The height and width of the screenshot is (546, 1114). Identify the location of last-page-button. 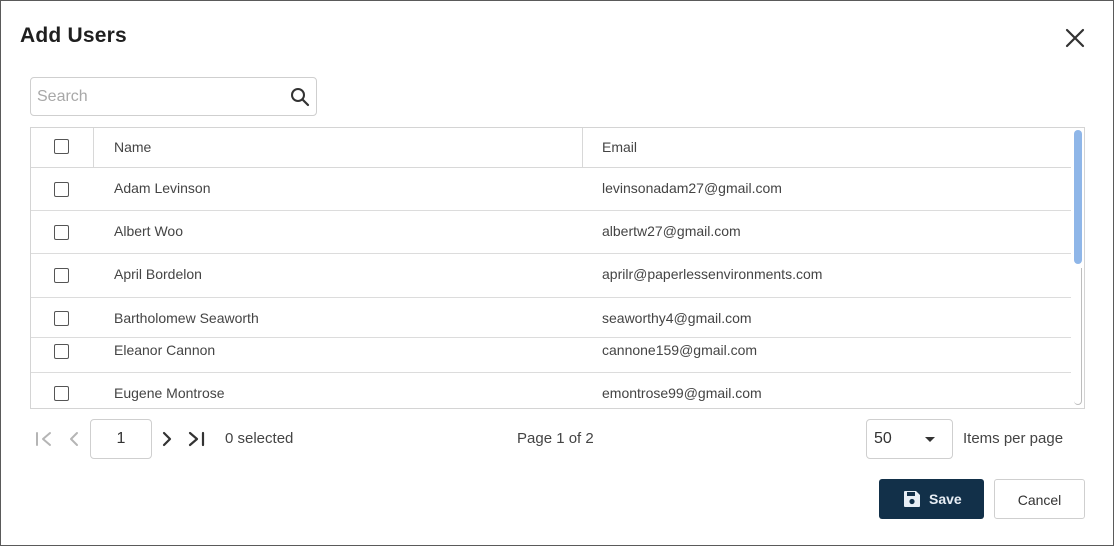
(196, 439).